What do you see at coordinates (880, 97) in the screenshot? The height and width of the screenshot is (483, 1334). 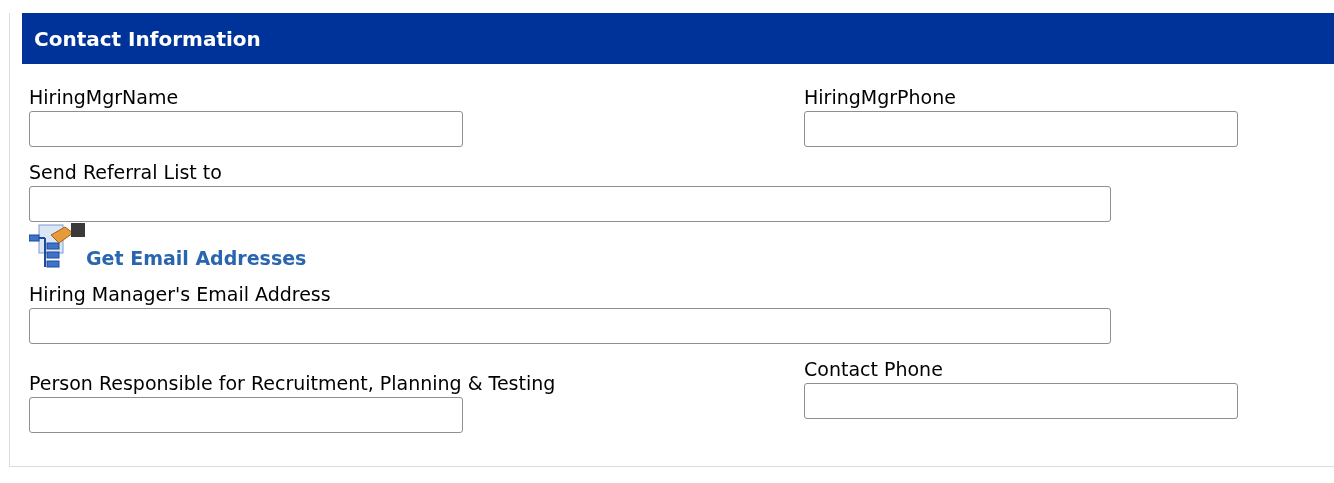 I see `field-label: HiringMgrPhone` at bounding box center [880, 97].